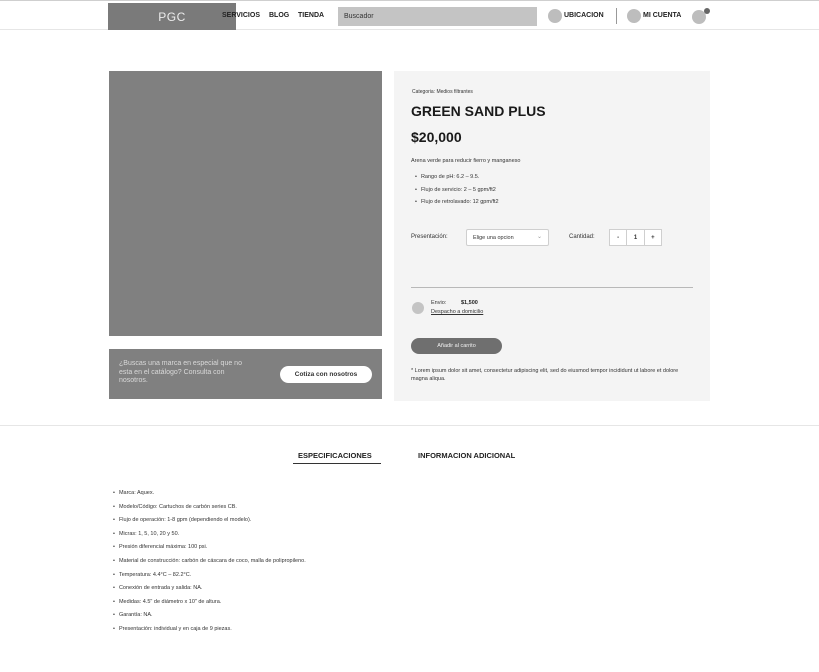 The image size is (819, 672). What do you see at coordinates (335, 455) in the screenshot?
I see `tab-especificaciones: ESPECIFICACIONES` at bounding box center [335, 455].